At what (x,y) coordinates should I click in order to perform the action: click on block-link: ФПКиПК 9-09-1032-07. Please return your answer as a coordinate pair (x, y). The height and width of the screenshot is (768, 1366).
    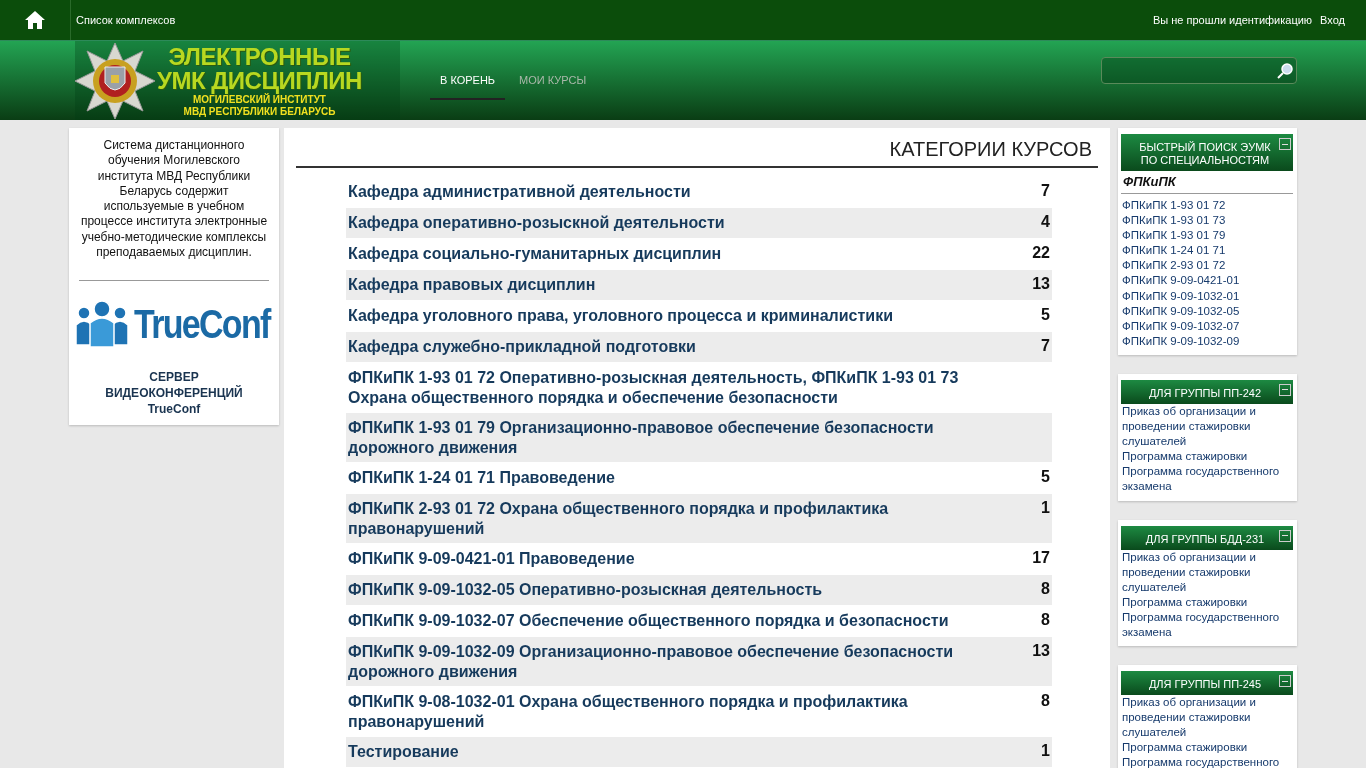
    Looking at the image, I should click on (1207, 326).